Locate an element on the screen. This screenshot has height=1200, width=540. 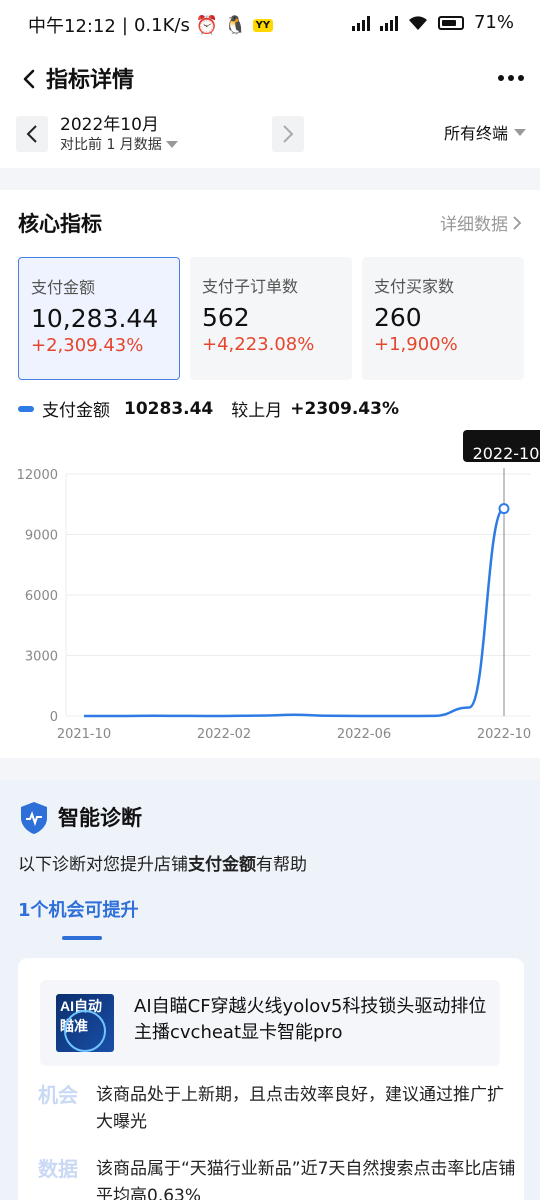
desc-suffix: 有帮助 is located at coordinates (281, 865).